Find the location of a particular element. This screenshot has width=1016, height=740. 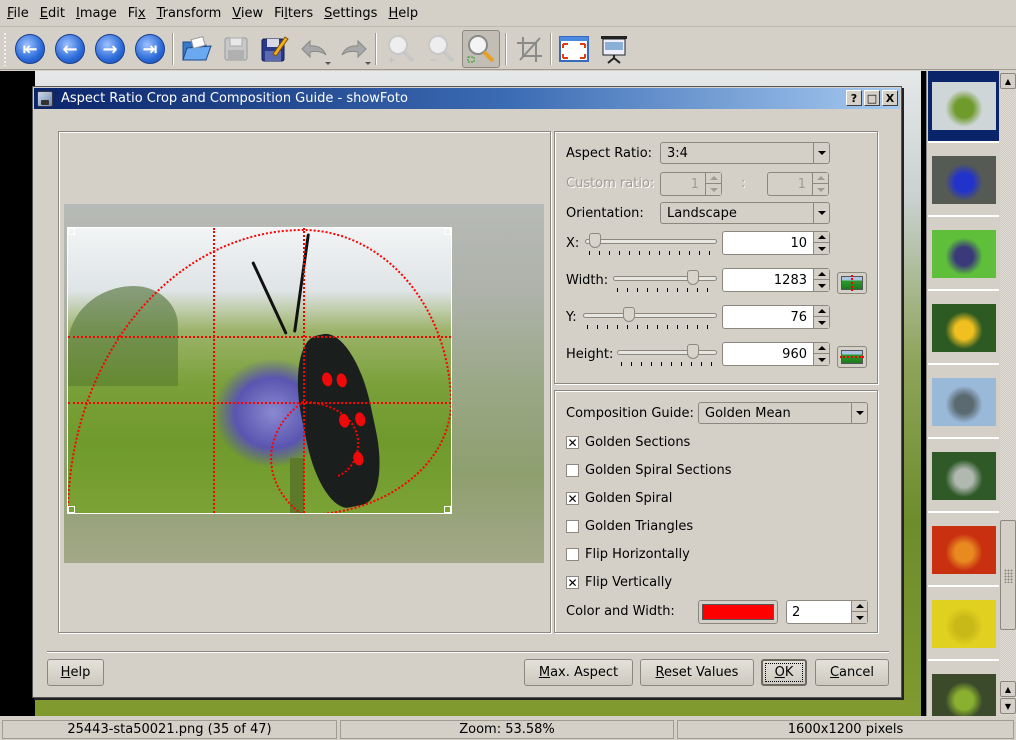

fullscreen-button is located at coordinates (574, 49).